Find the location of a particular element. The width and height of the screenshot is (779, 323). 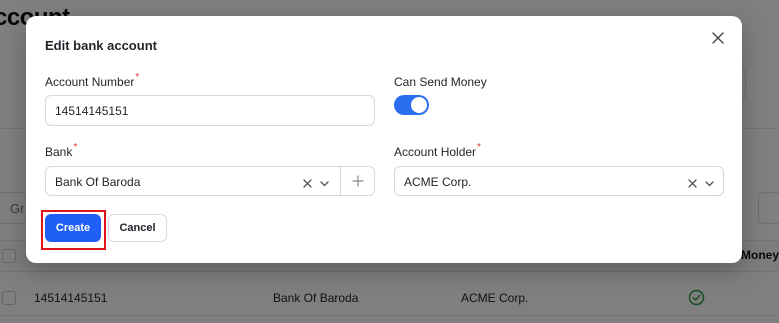

account-holder-label-text: Account Holder is located at coordinates (435, 152).